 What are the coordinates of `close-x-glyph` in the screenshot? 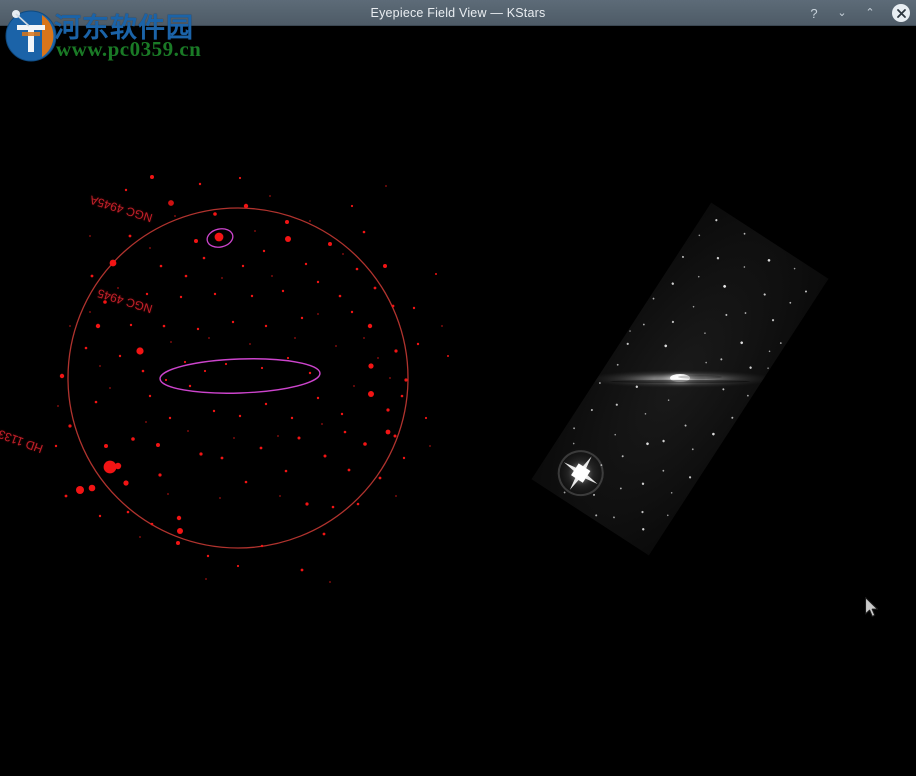 It's located at (901, 13).